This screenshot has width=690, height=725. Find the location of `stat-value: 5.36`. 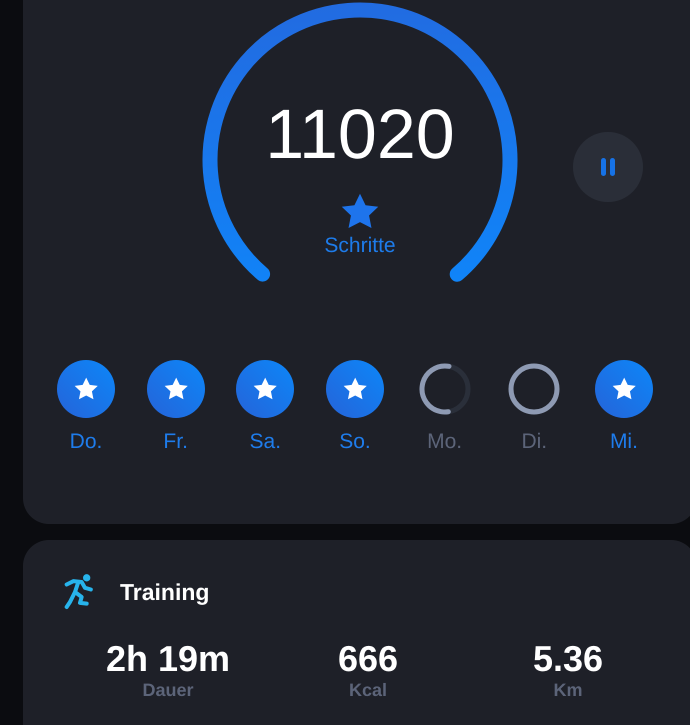

stat-value: 5.36 is located at coordinates (568, 659).